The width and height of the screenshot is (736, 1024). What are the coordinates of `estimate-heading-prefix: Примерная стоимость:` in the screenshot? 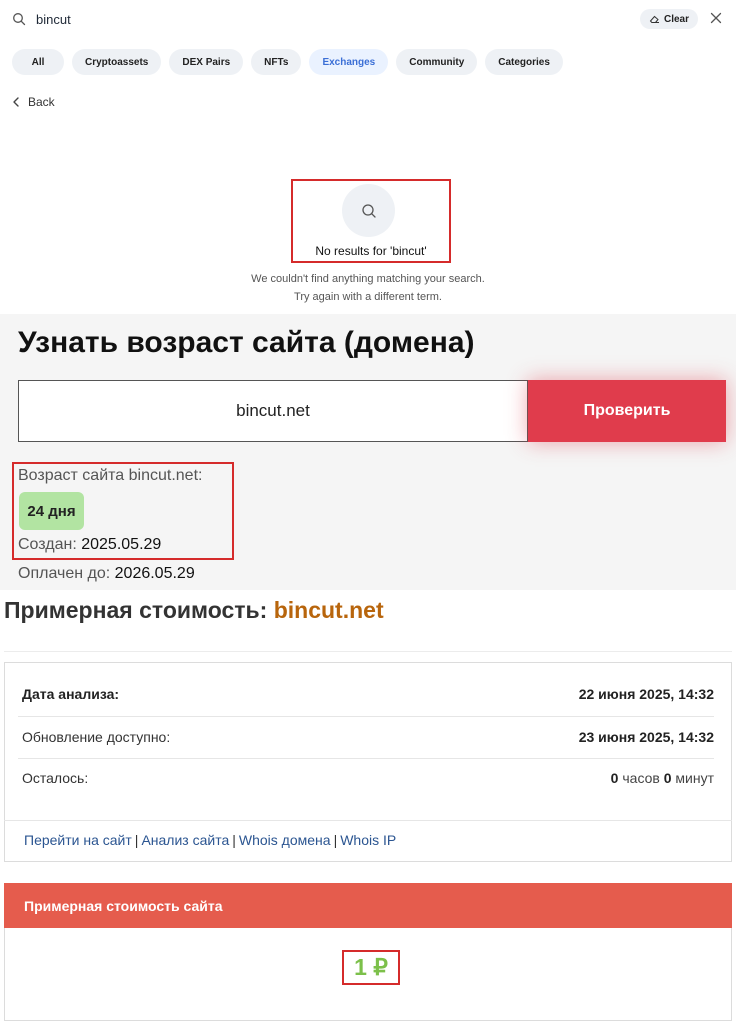 It's located at (136, 610).